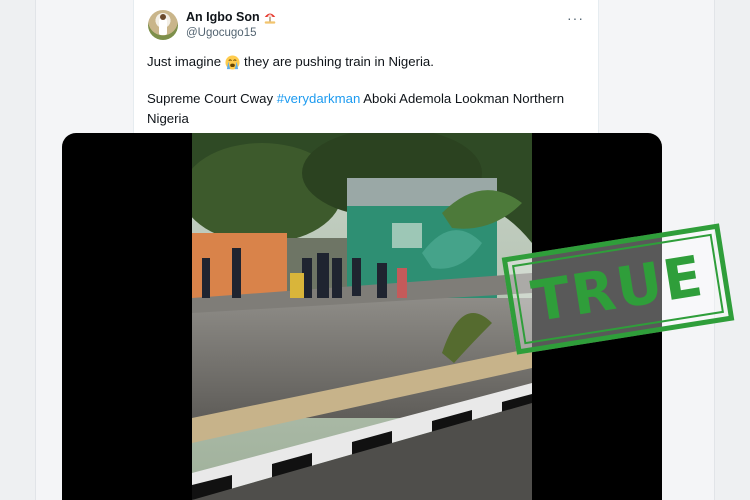  What do you see at coordinates (269, 18) in the screenshot?
I see `umbrella-emoji-icon` at bounding box center [269, 18].